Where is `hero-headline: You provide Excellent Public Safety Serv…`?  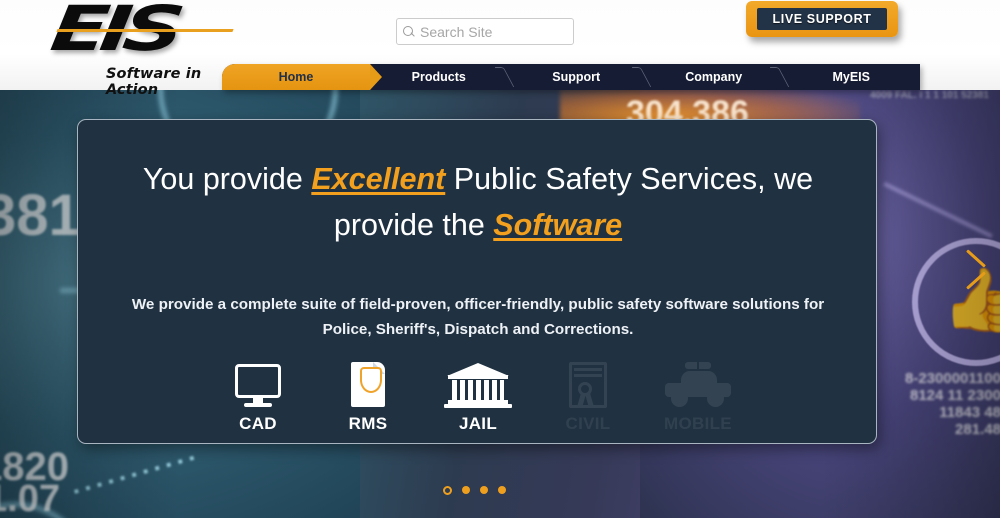 hero-headline: You provide Excellent Public Safety Serv… is located at coordinates (478, 202).